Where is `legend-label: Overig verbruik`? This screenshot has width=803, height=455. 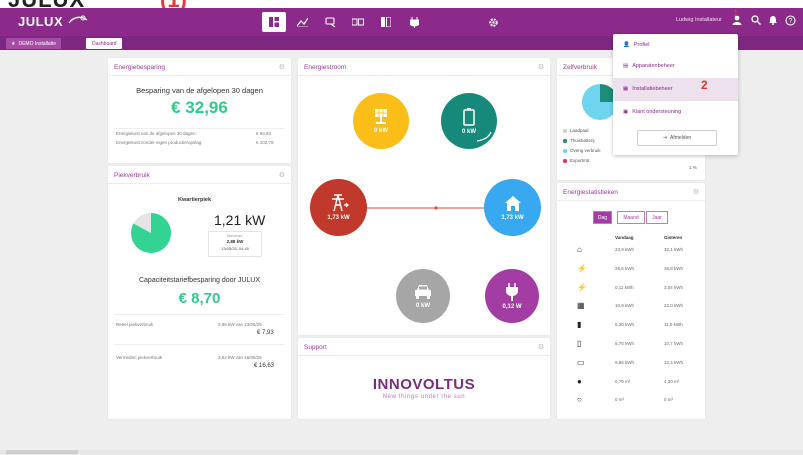 legend-label: Overig verbruik is located at coordinates (585, 150).